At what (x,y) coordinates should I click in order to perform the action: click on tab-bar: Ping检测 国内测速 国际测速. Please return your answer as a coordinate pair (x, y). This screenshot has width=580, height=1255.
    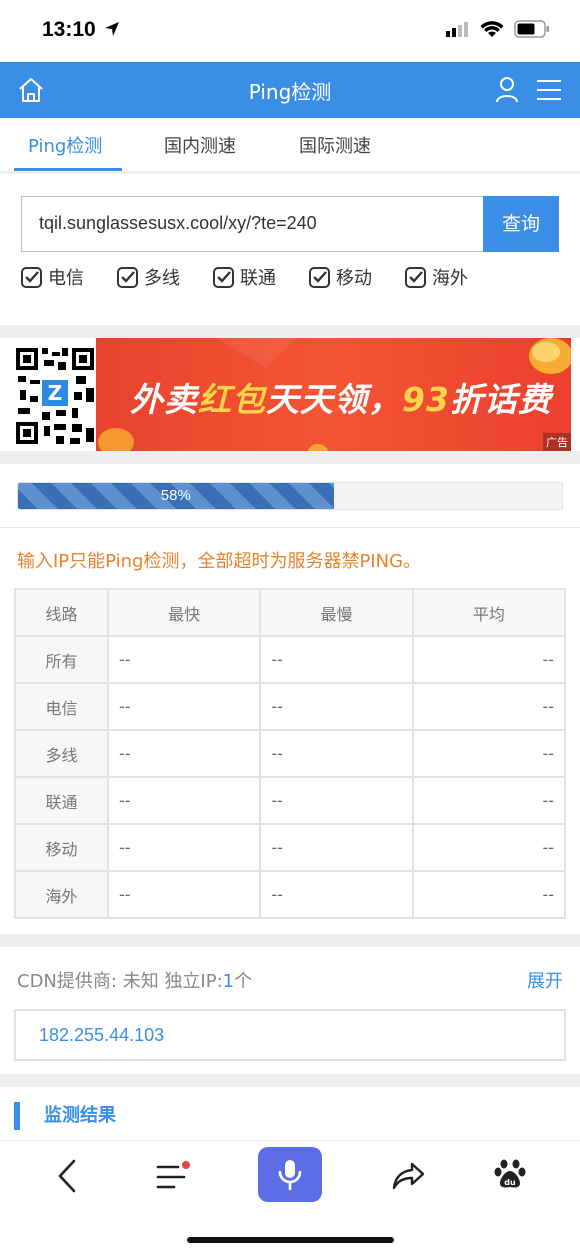
    Looking at the image, I should click on (290, 146).